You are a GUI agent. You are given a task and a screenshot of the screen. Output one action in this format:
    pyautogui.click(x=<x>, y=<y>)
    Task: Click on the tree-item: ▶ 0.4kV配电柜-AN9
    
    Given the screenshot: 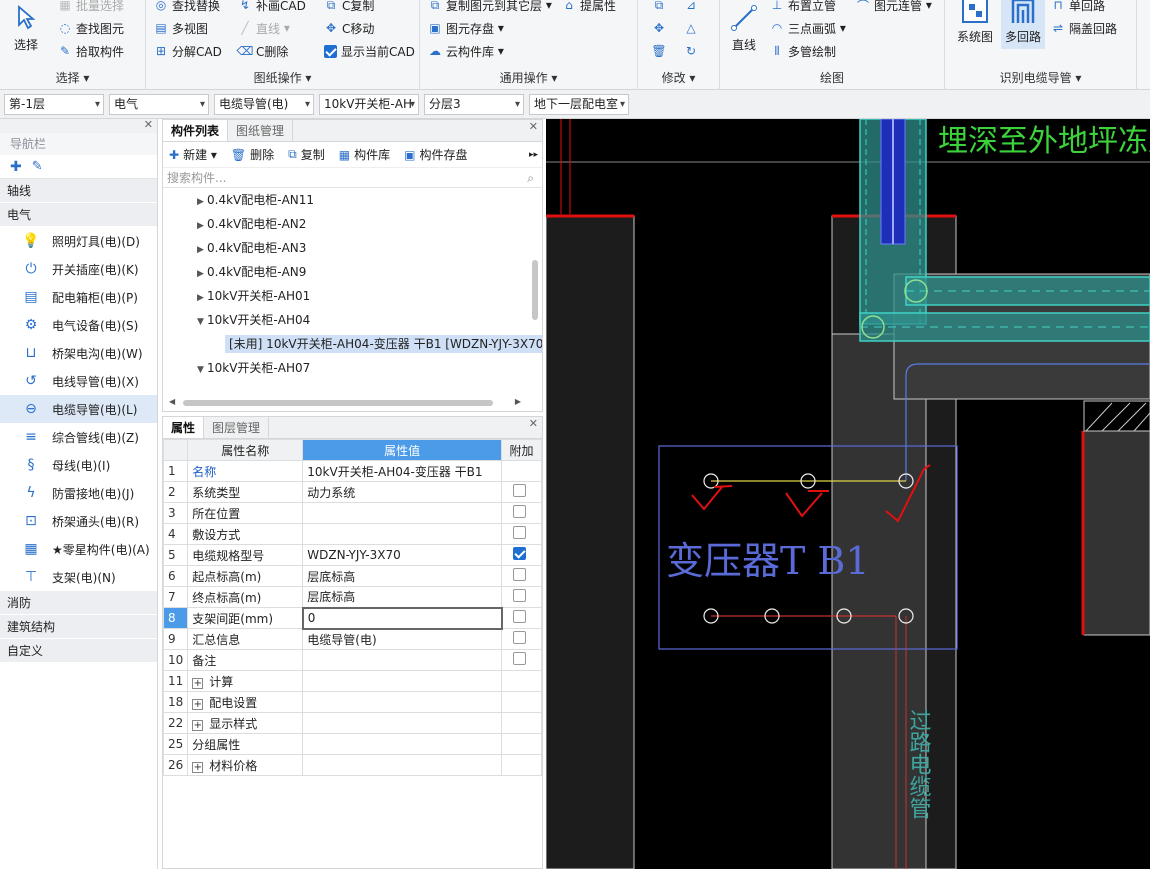 What is the action you would take?
    pyautogui.click(x=352, y=272)
    